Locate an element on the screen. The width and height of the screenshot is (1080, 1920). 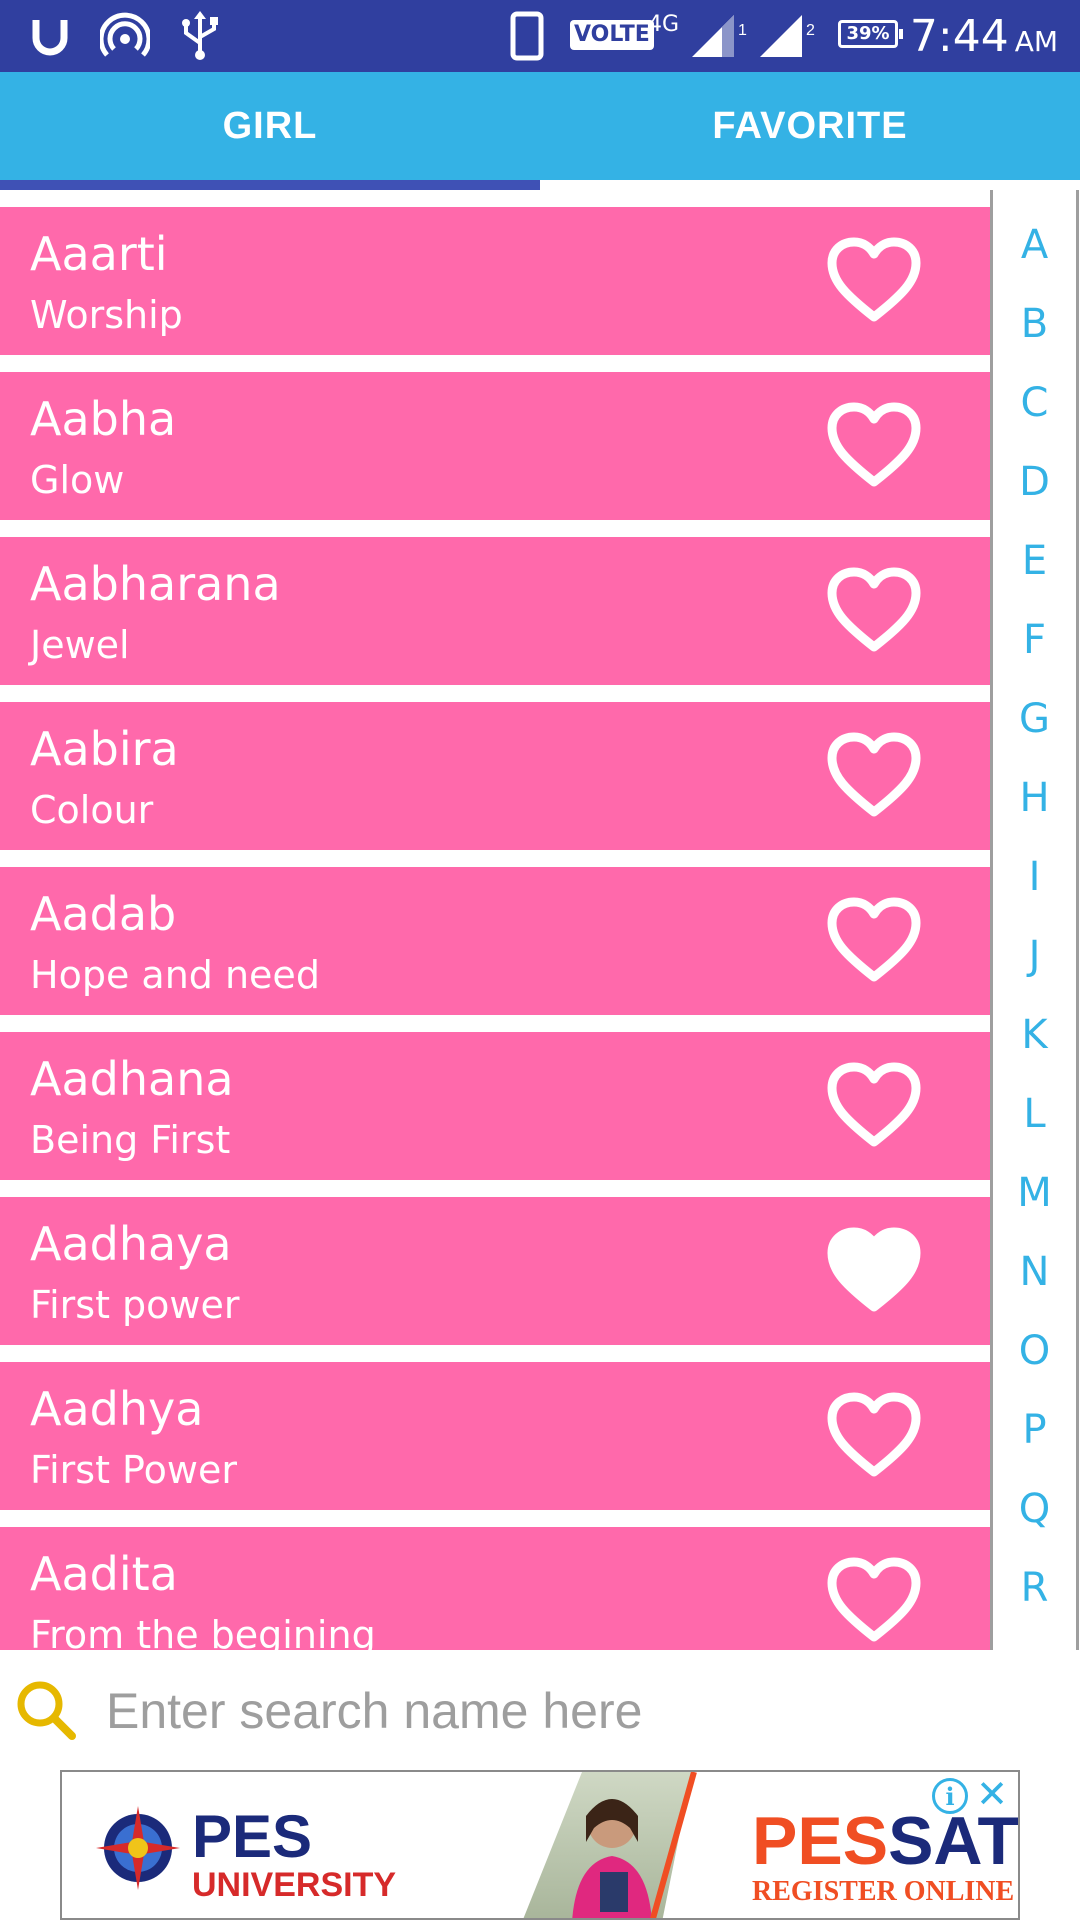
alphabet-letter-d: D is located at coordinates (1034, 481).